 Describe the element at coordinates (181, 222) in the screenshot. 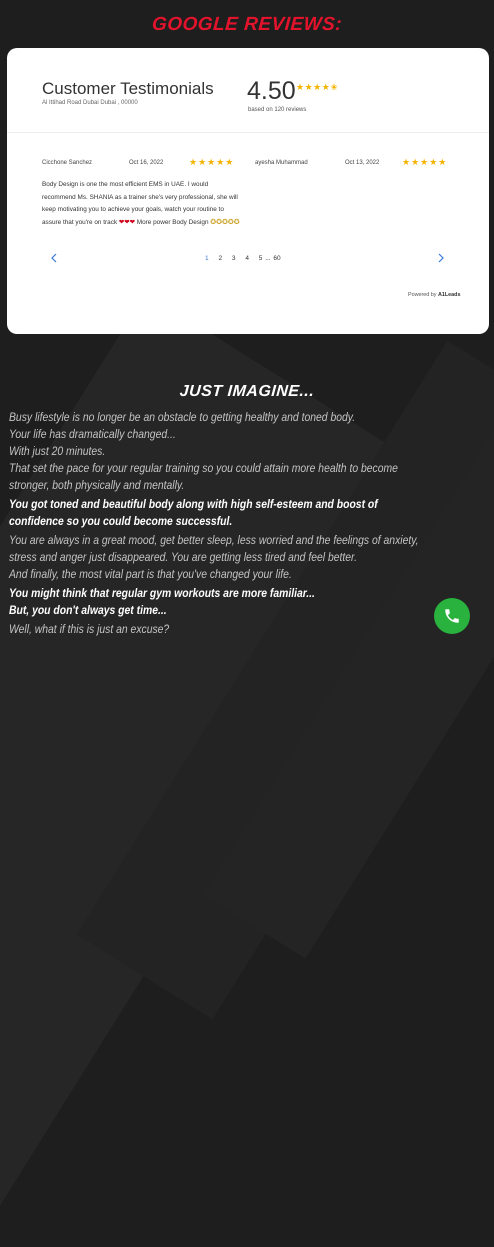

I see `review-body-tail: power Body Design` at that location.